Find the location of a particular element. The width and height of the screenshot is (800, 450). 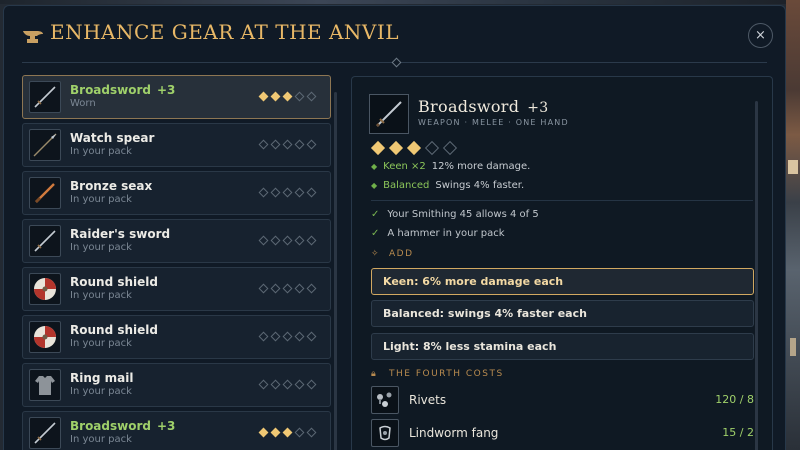

gear-list-item: Raider's sword In your pack is located at coordinates (176, 241).